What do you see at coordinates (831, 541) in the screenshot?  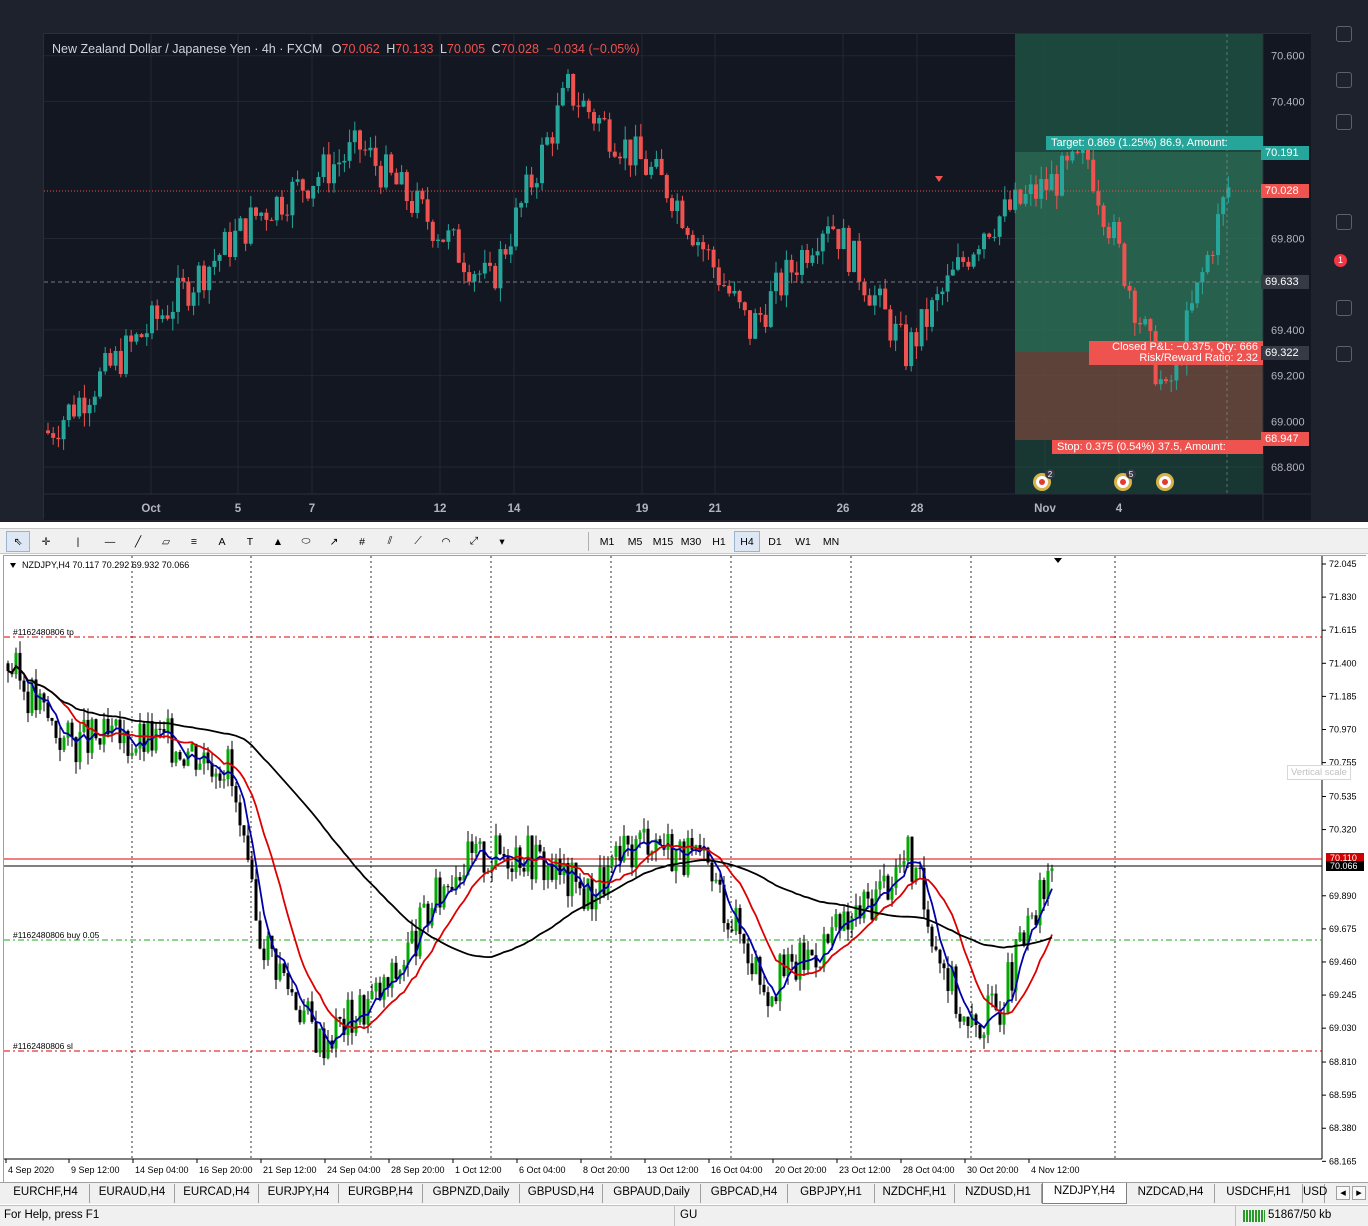 I see `timeframe-mn: MN` at bounding box center [831, 541].